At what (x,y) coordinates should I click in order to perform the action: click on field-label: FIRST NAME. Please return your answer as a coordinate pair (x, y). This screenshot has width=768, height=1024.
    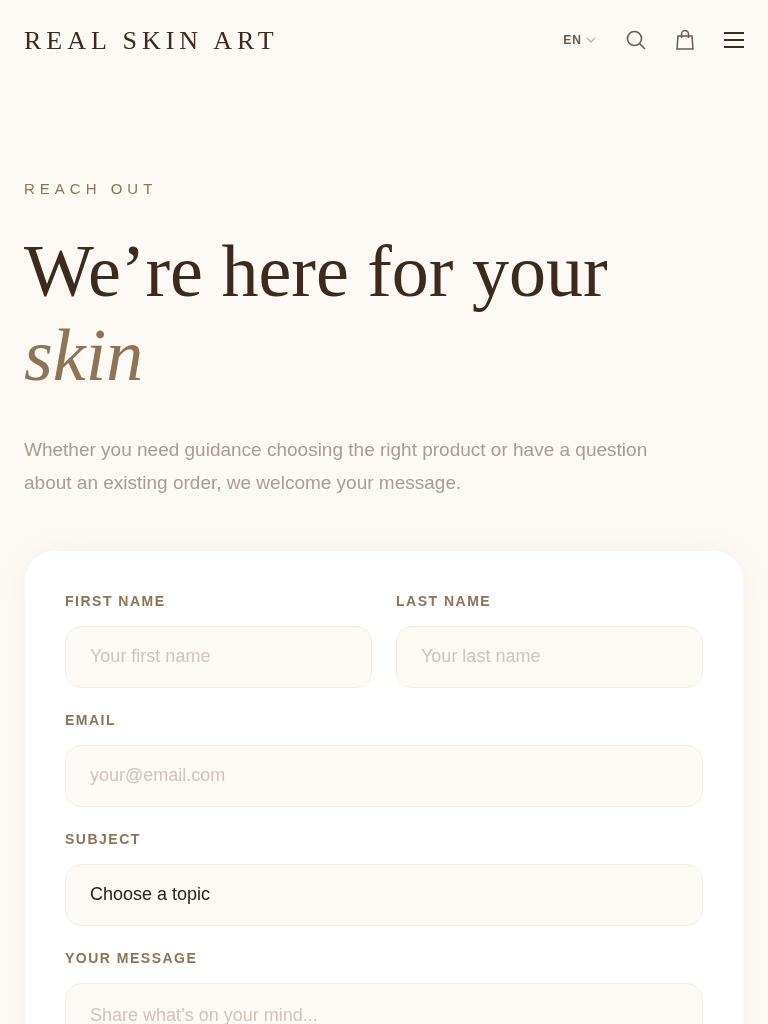
    Looking at the image, I should click on (116, 601).